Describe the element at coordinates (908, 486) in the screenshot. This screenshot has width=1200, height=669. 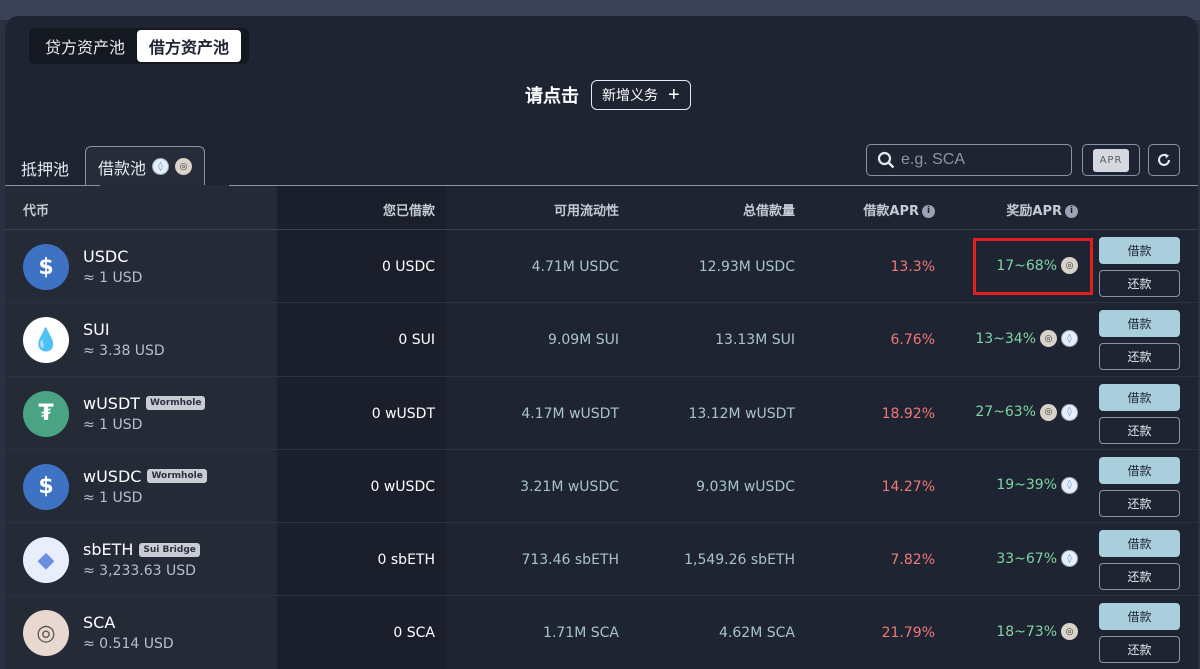
I see `borrow-apr: 14.27%` at that location.